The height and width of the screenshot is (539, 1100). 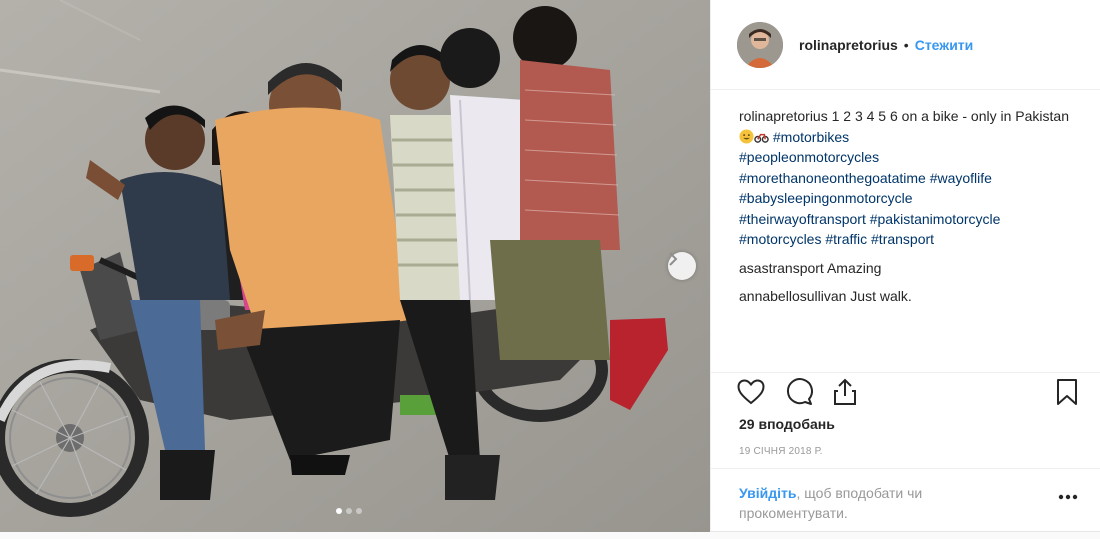 I want to click on hashtag-link: #traffic, so click(x=846, y=239).